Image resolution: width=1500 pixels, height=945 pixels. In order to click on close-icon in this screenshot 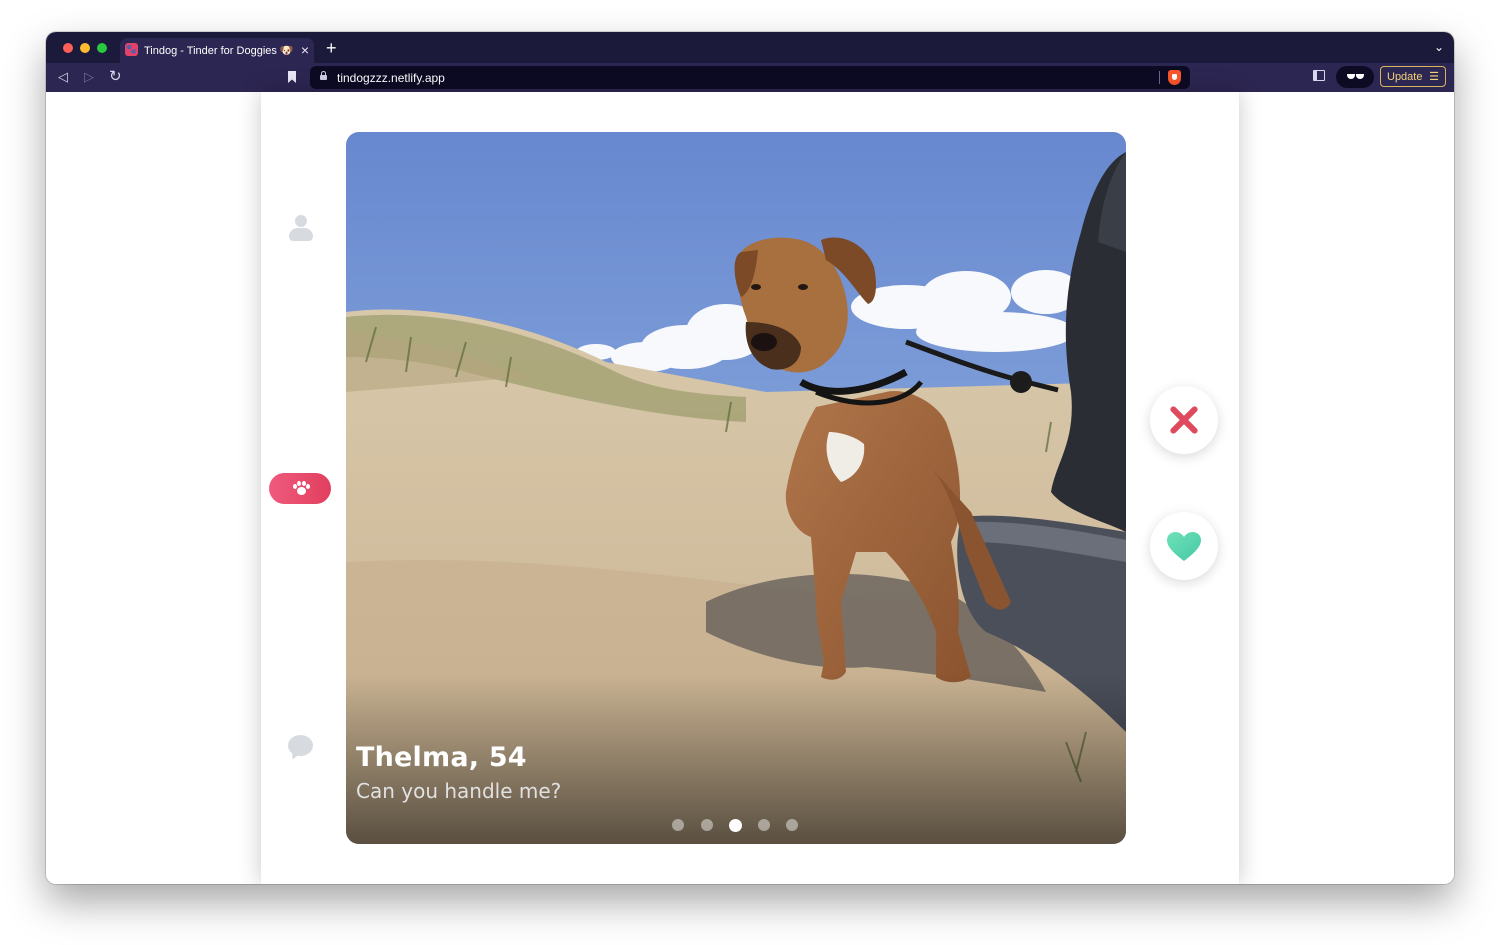, I will do `click(1184, 420)`.